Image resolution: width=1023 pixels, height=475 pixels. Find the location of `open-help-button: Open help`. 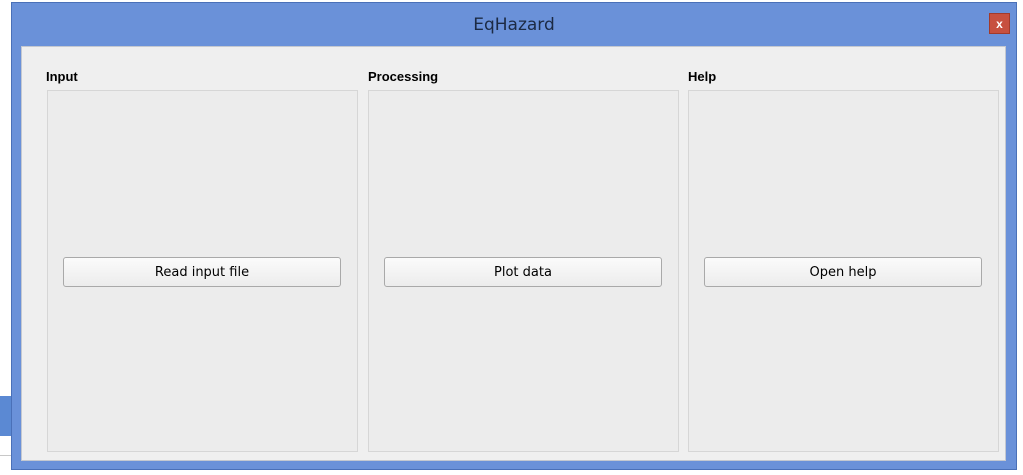

open-help-button: Open help is located at coordinates (843, 272).